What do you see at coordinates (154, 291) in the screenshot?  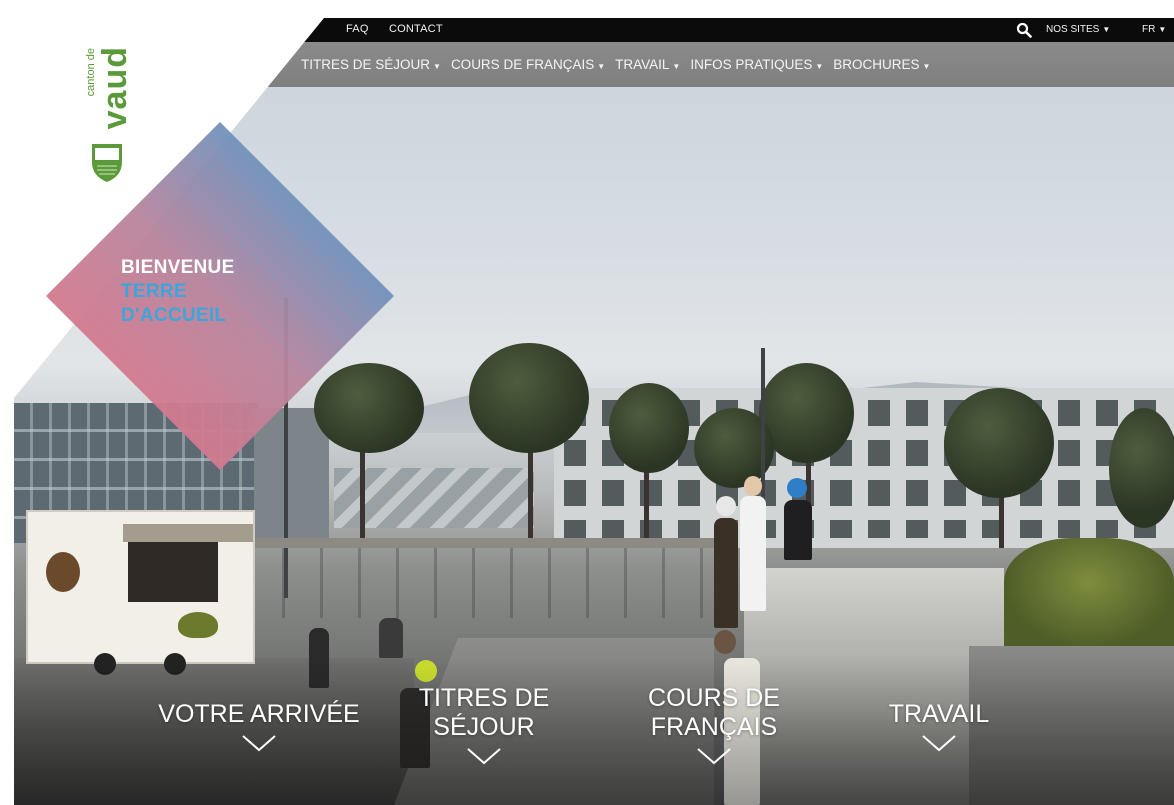 I see `welcome-line-2: TERRE` at bounding box center [154, 291].